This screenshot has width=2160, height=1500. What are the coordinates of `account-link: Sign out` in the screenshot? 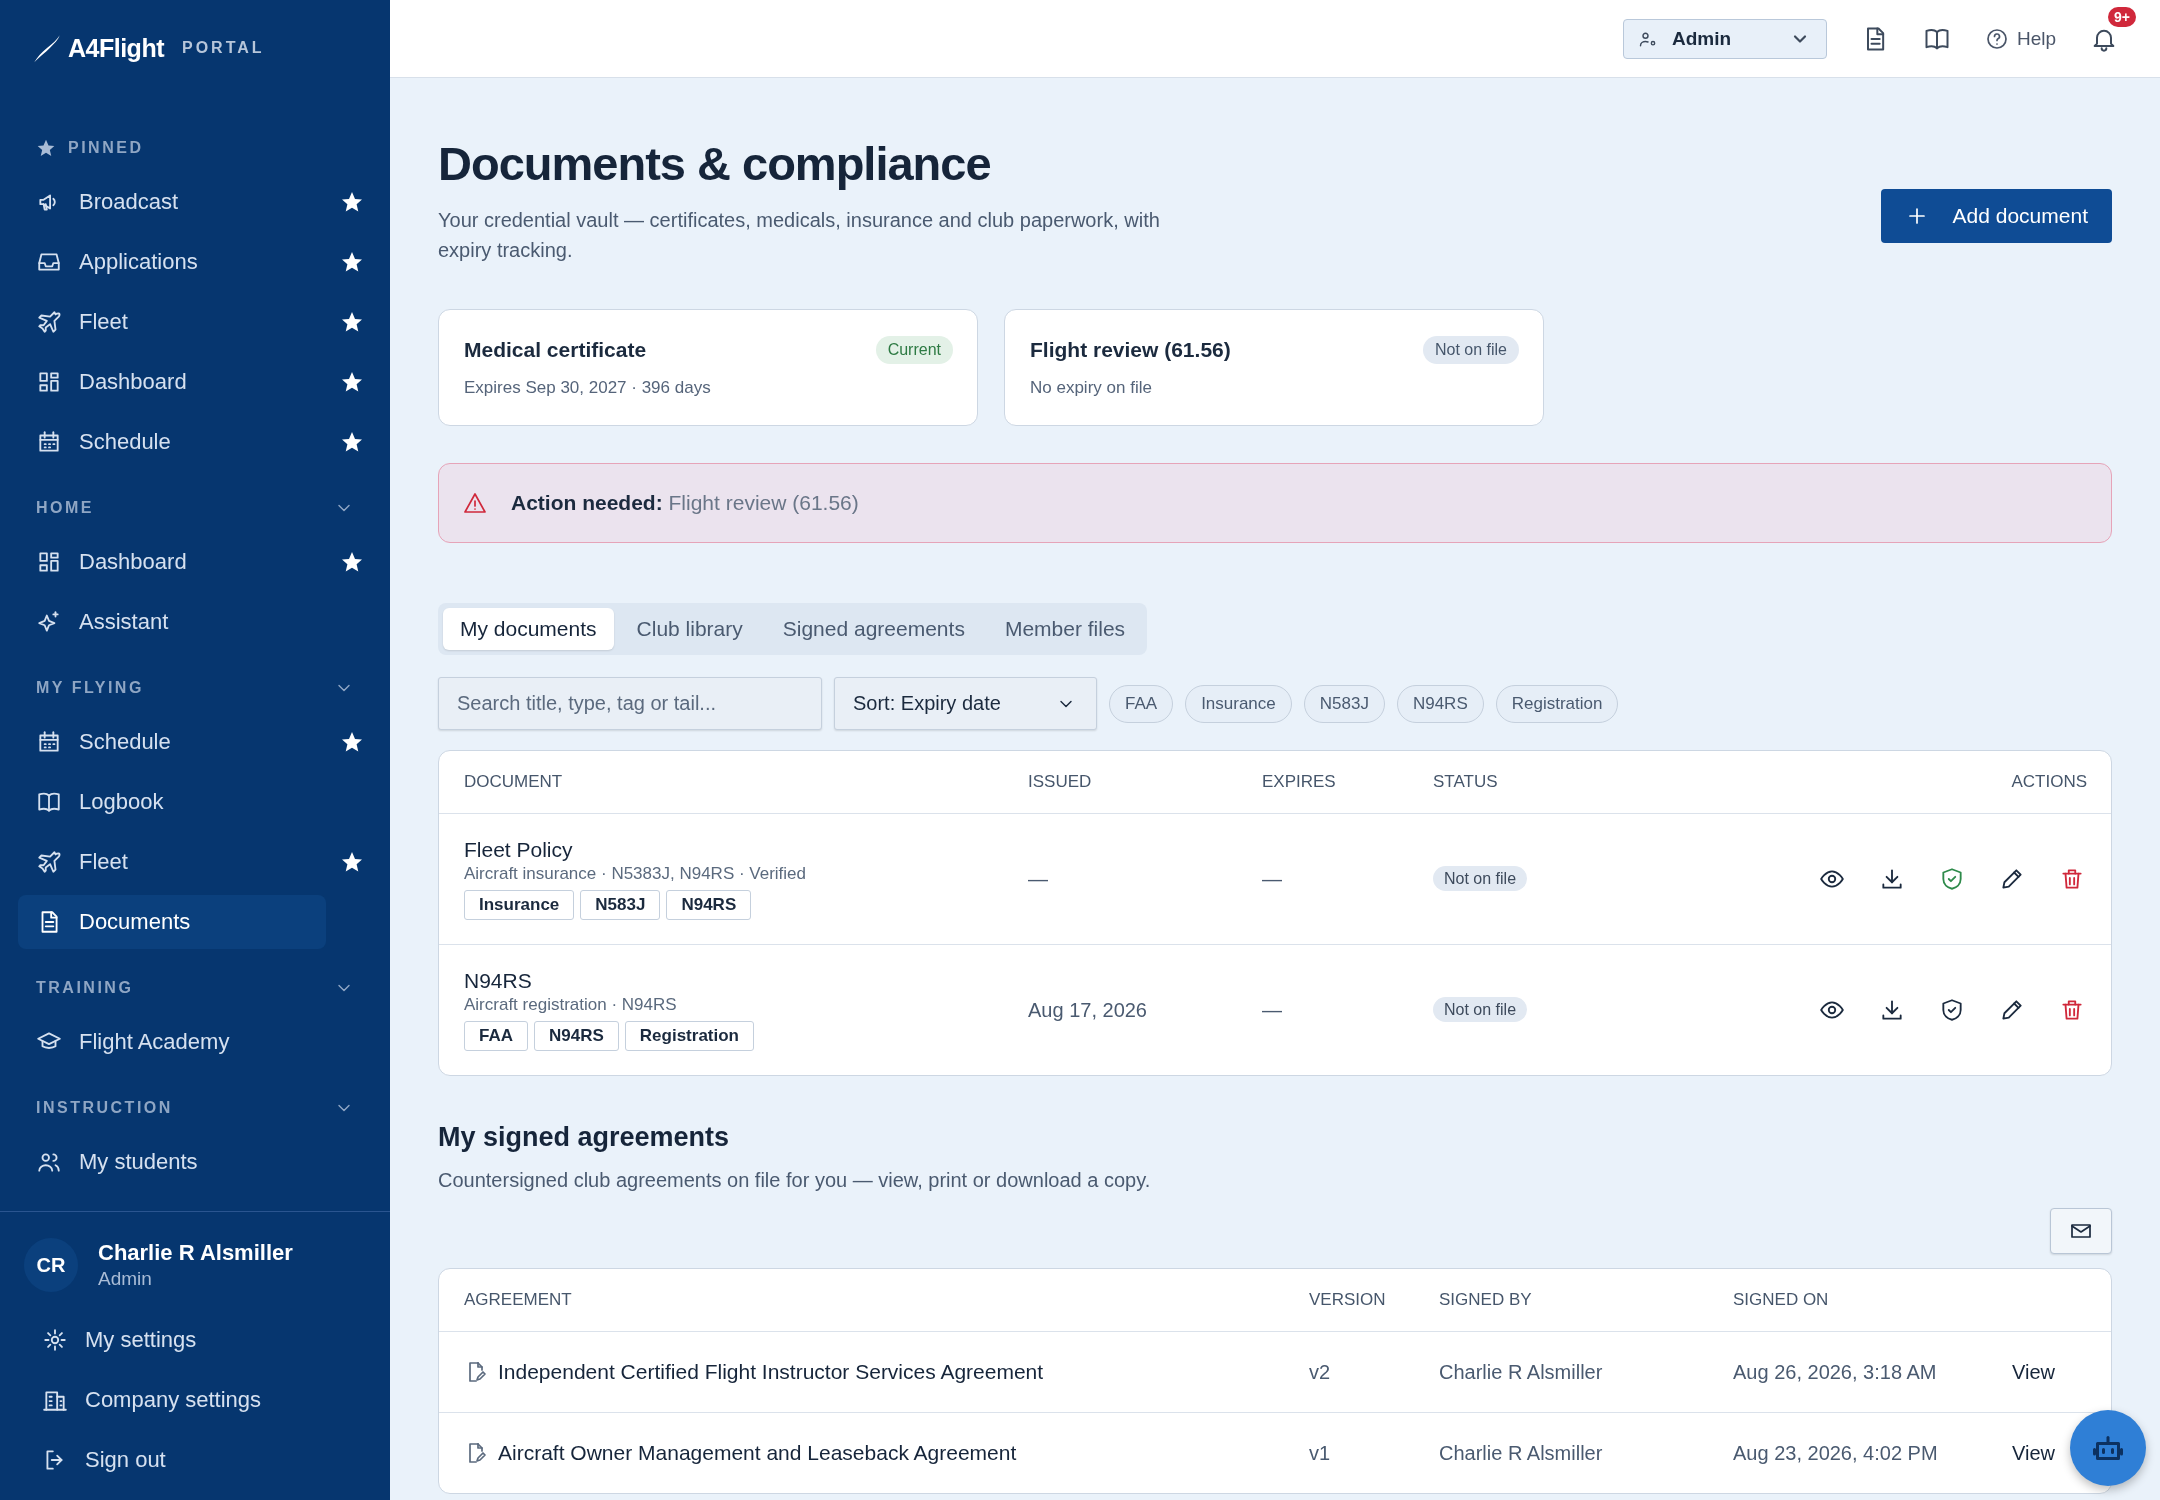 It's located at (195, 1460).